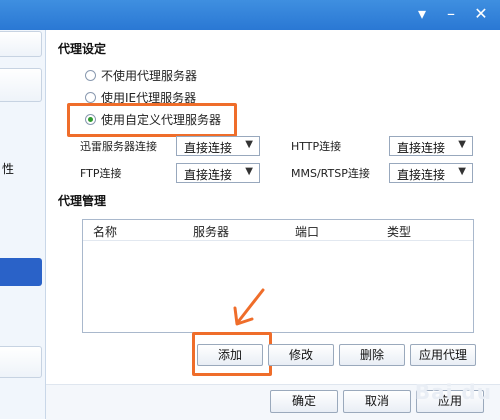 The width and height of the screenshot is (500, 420). I want to click on xunlei-connection-select: 直接连接 ▼, so click(218, 146).